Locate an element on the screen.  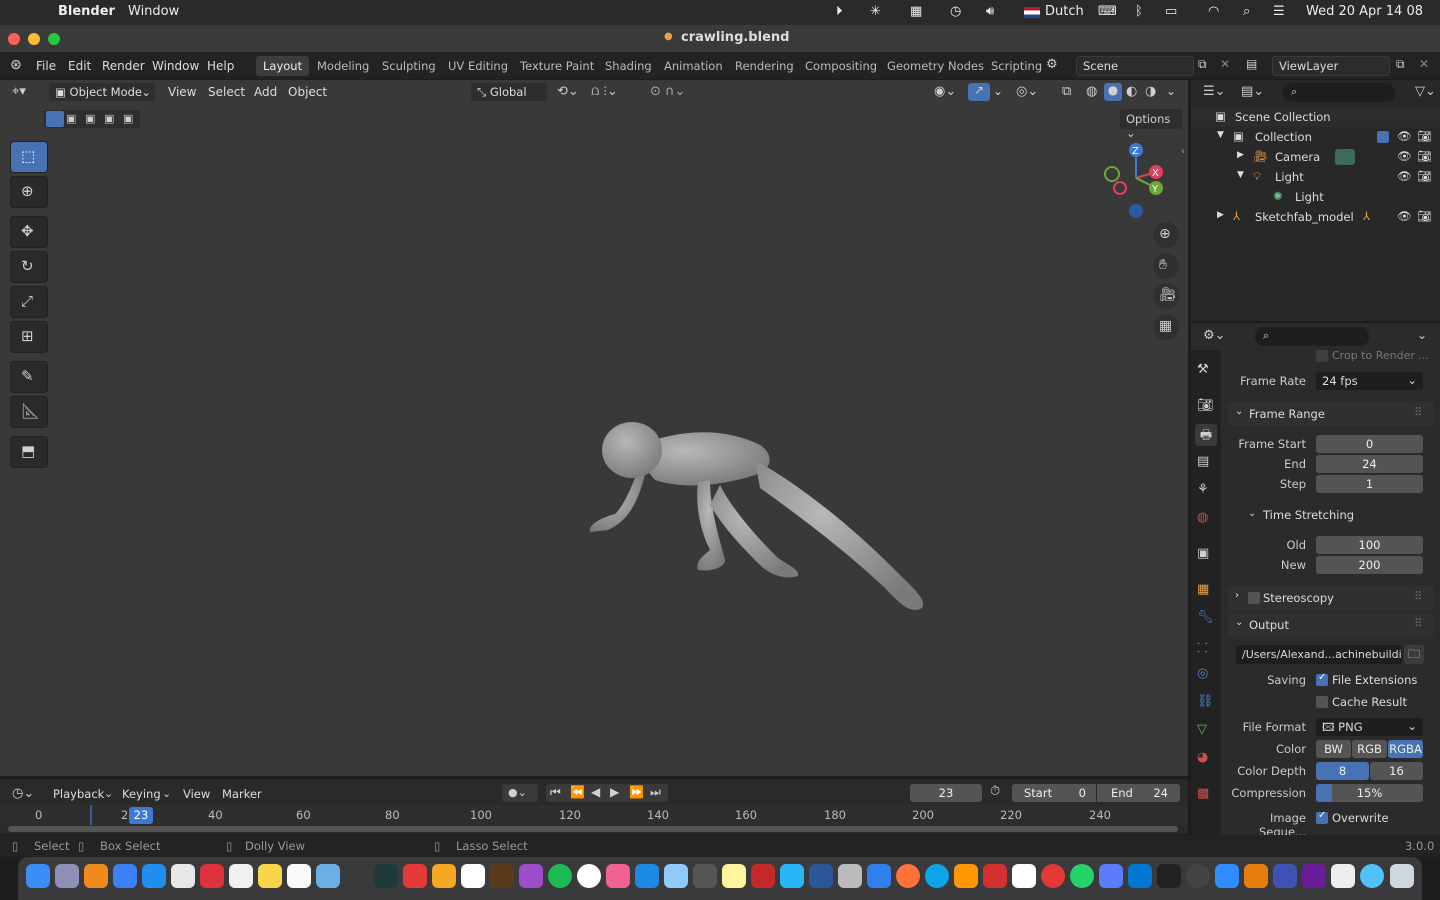
gizmo-dropdown-icon: ⌄ is located at coordinates (998, 91).